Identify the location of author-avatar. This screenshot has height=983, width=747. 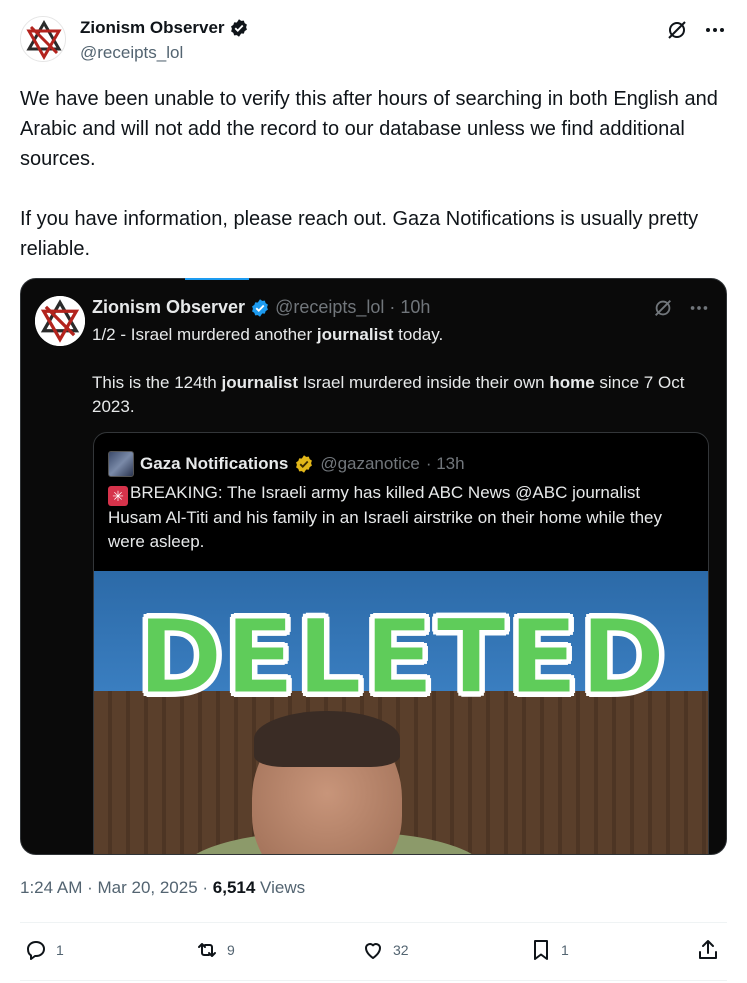
(43, 39).